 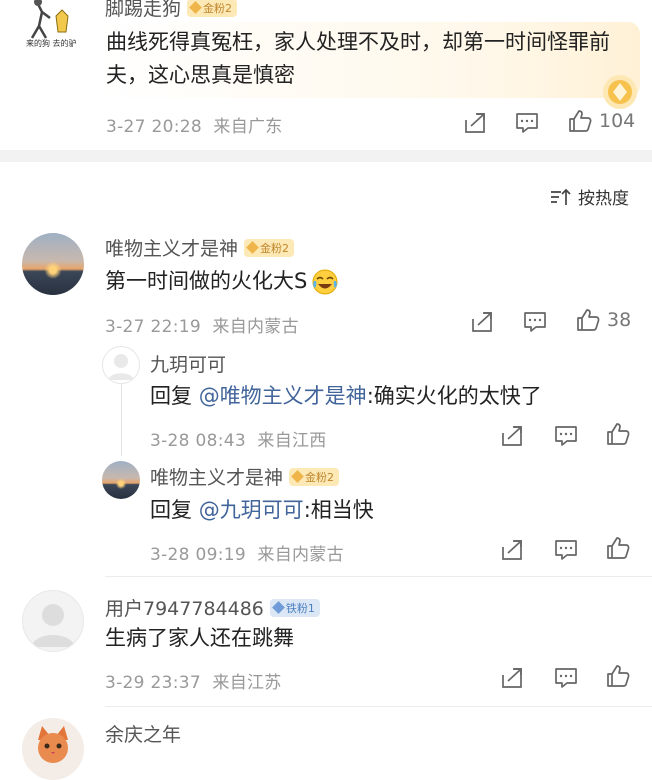 I want to click on fan-badge: 铁粉1, so click(x=294, y=607).